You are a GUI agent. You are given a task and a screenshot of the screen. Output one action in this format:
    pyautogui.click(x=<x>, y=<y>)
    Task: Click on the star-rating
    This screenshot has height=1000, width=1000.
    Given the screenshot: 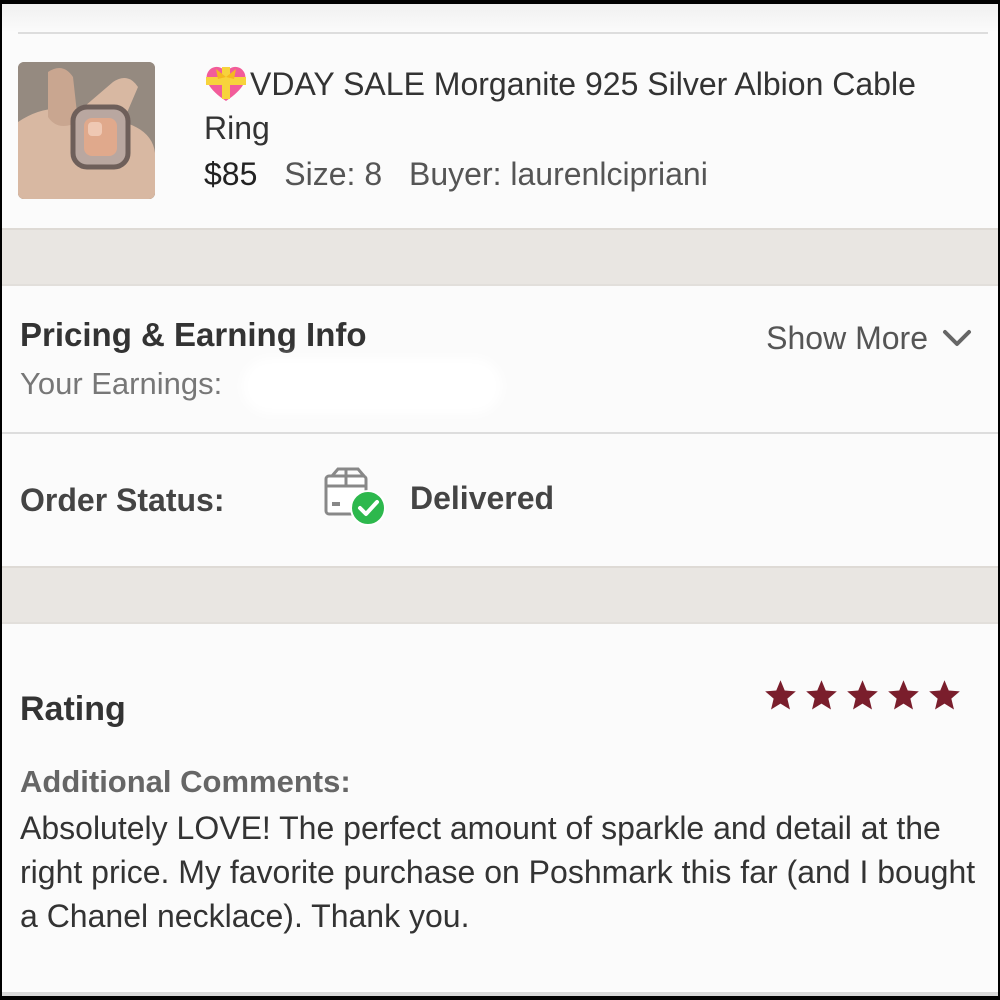 What is the action you would take?
    pyautogui.click(x=862, y=695)
    